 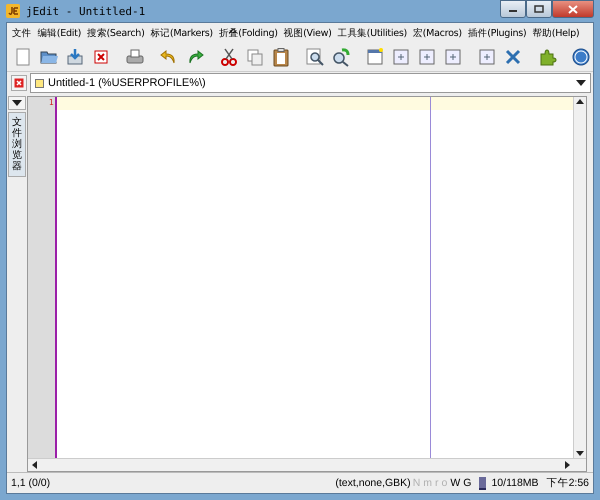 I want to click on close-button, so click(x=573, y=9).